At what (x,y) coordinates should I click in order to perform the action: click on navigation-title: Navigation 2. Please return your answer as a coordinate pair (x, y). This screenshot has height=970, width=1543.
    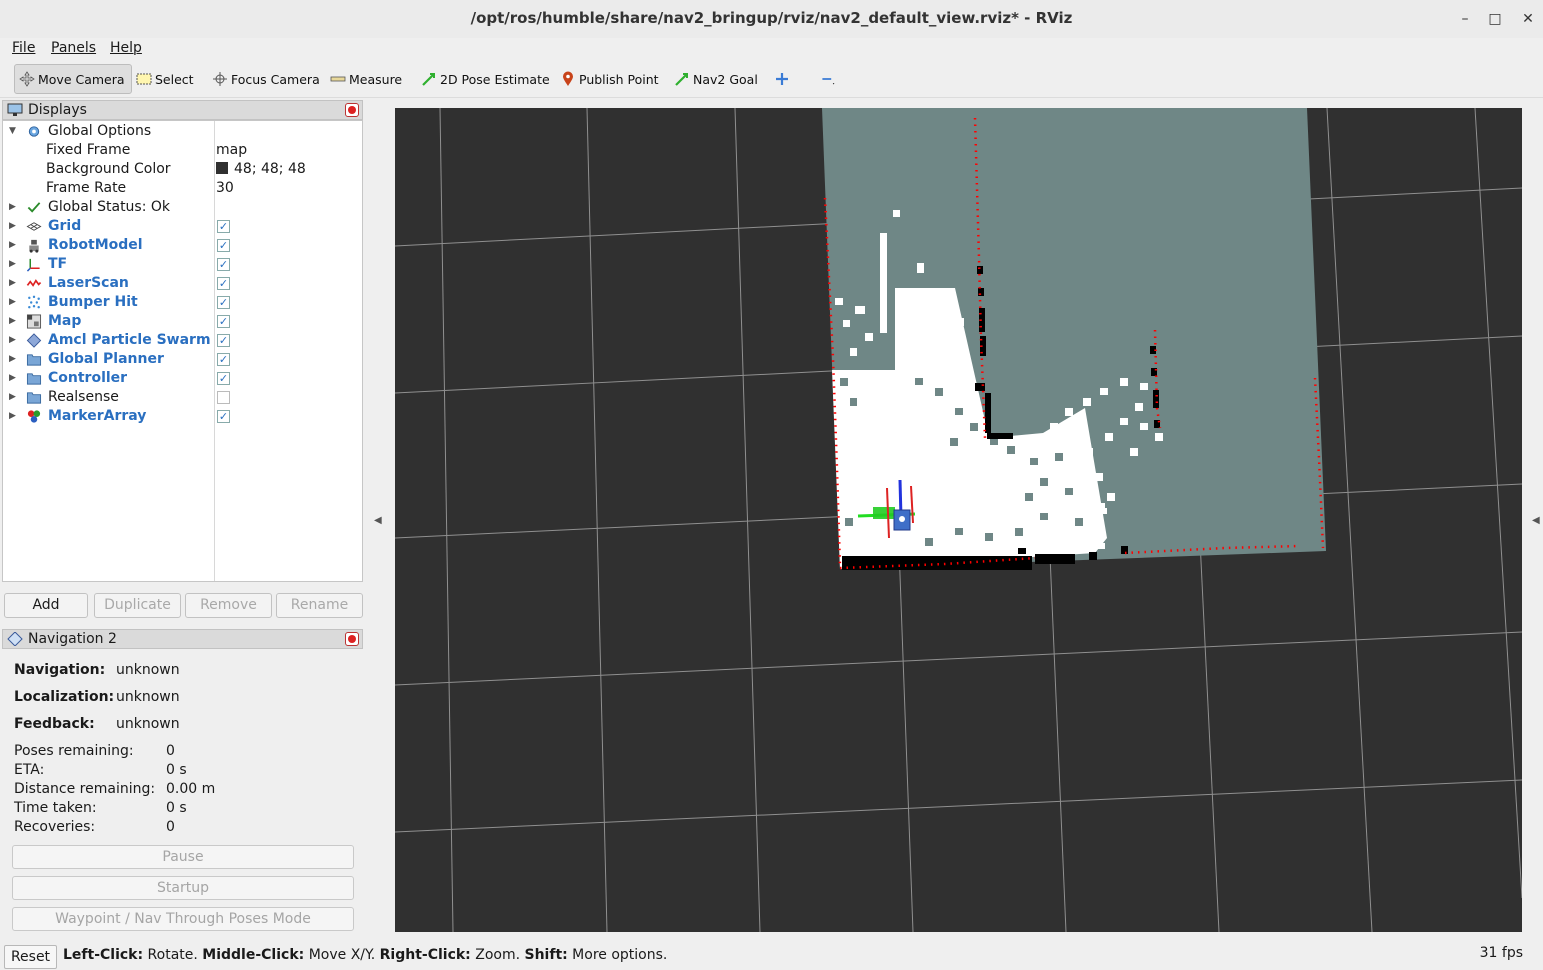
    Looking at the image, I should click on (72, 639).